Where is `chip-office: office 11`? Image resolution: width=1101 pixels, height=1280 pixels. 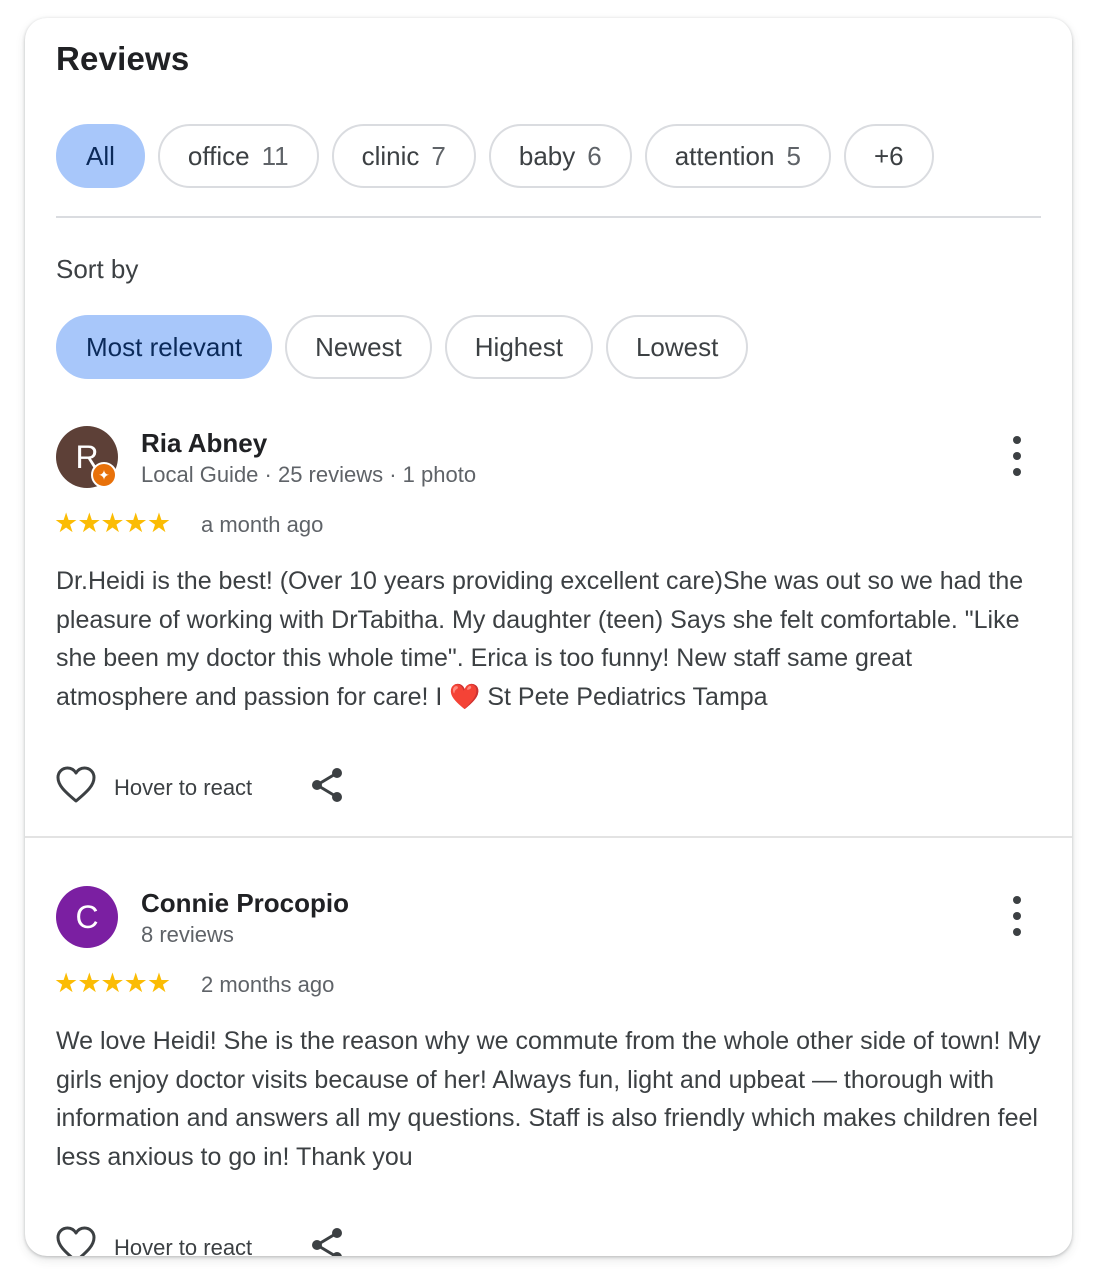
chip-office: office 11 is located at coordinates (238, 156).